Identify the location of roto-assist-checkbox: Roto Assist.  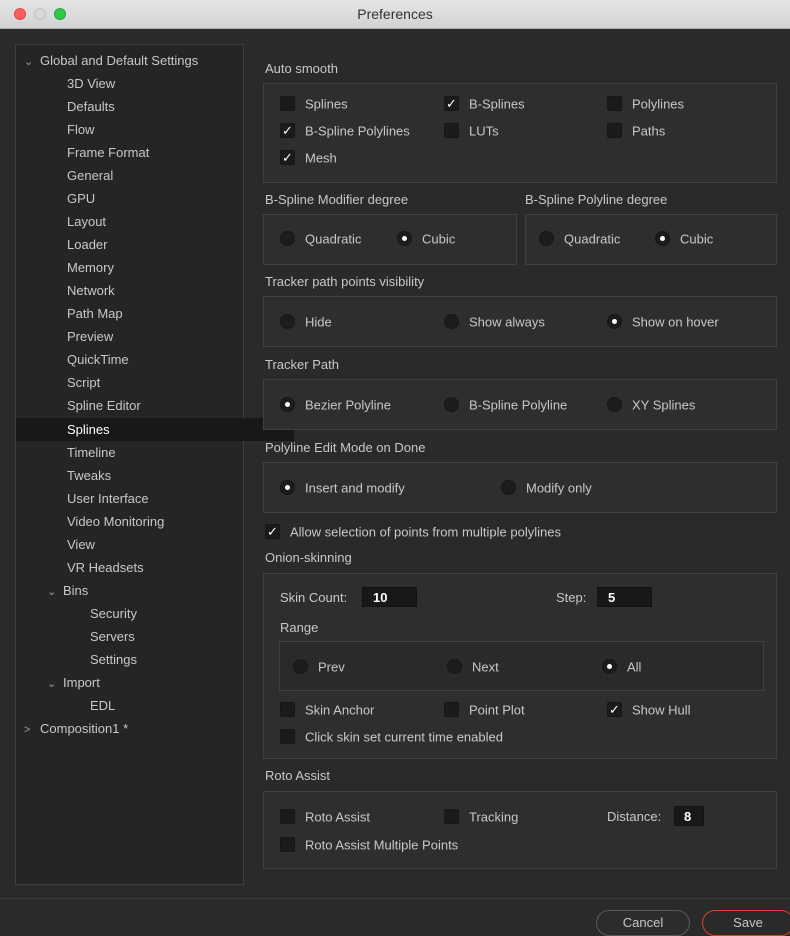
(325, 817).